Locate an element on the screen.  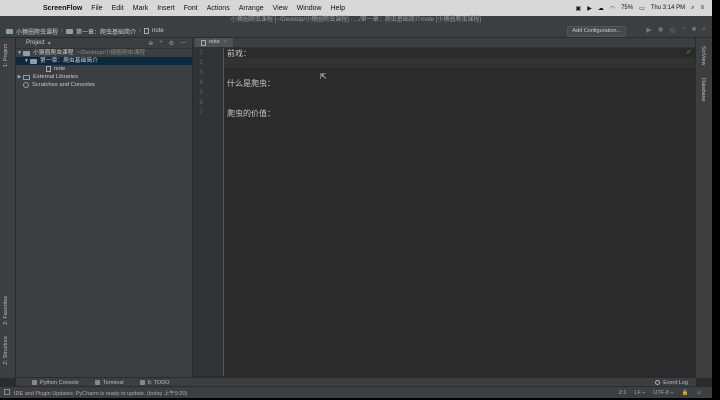
battery-icon: ▭ is located at coordinates (642, 8).